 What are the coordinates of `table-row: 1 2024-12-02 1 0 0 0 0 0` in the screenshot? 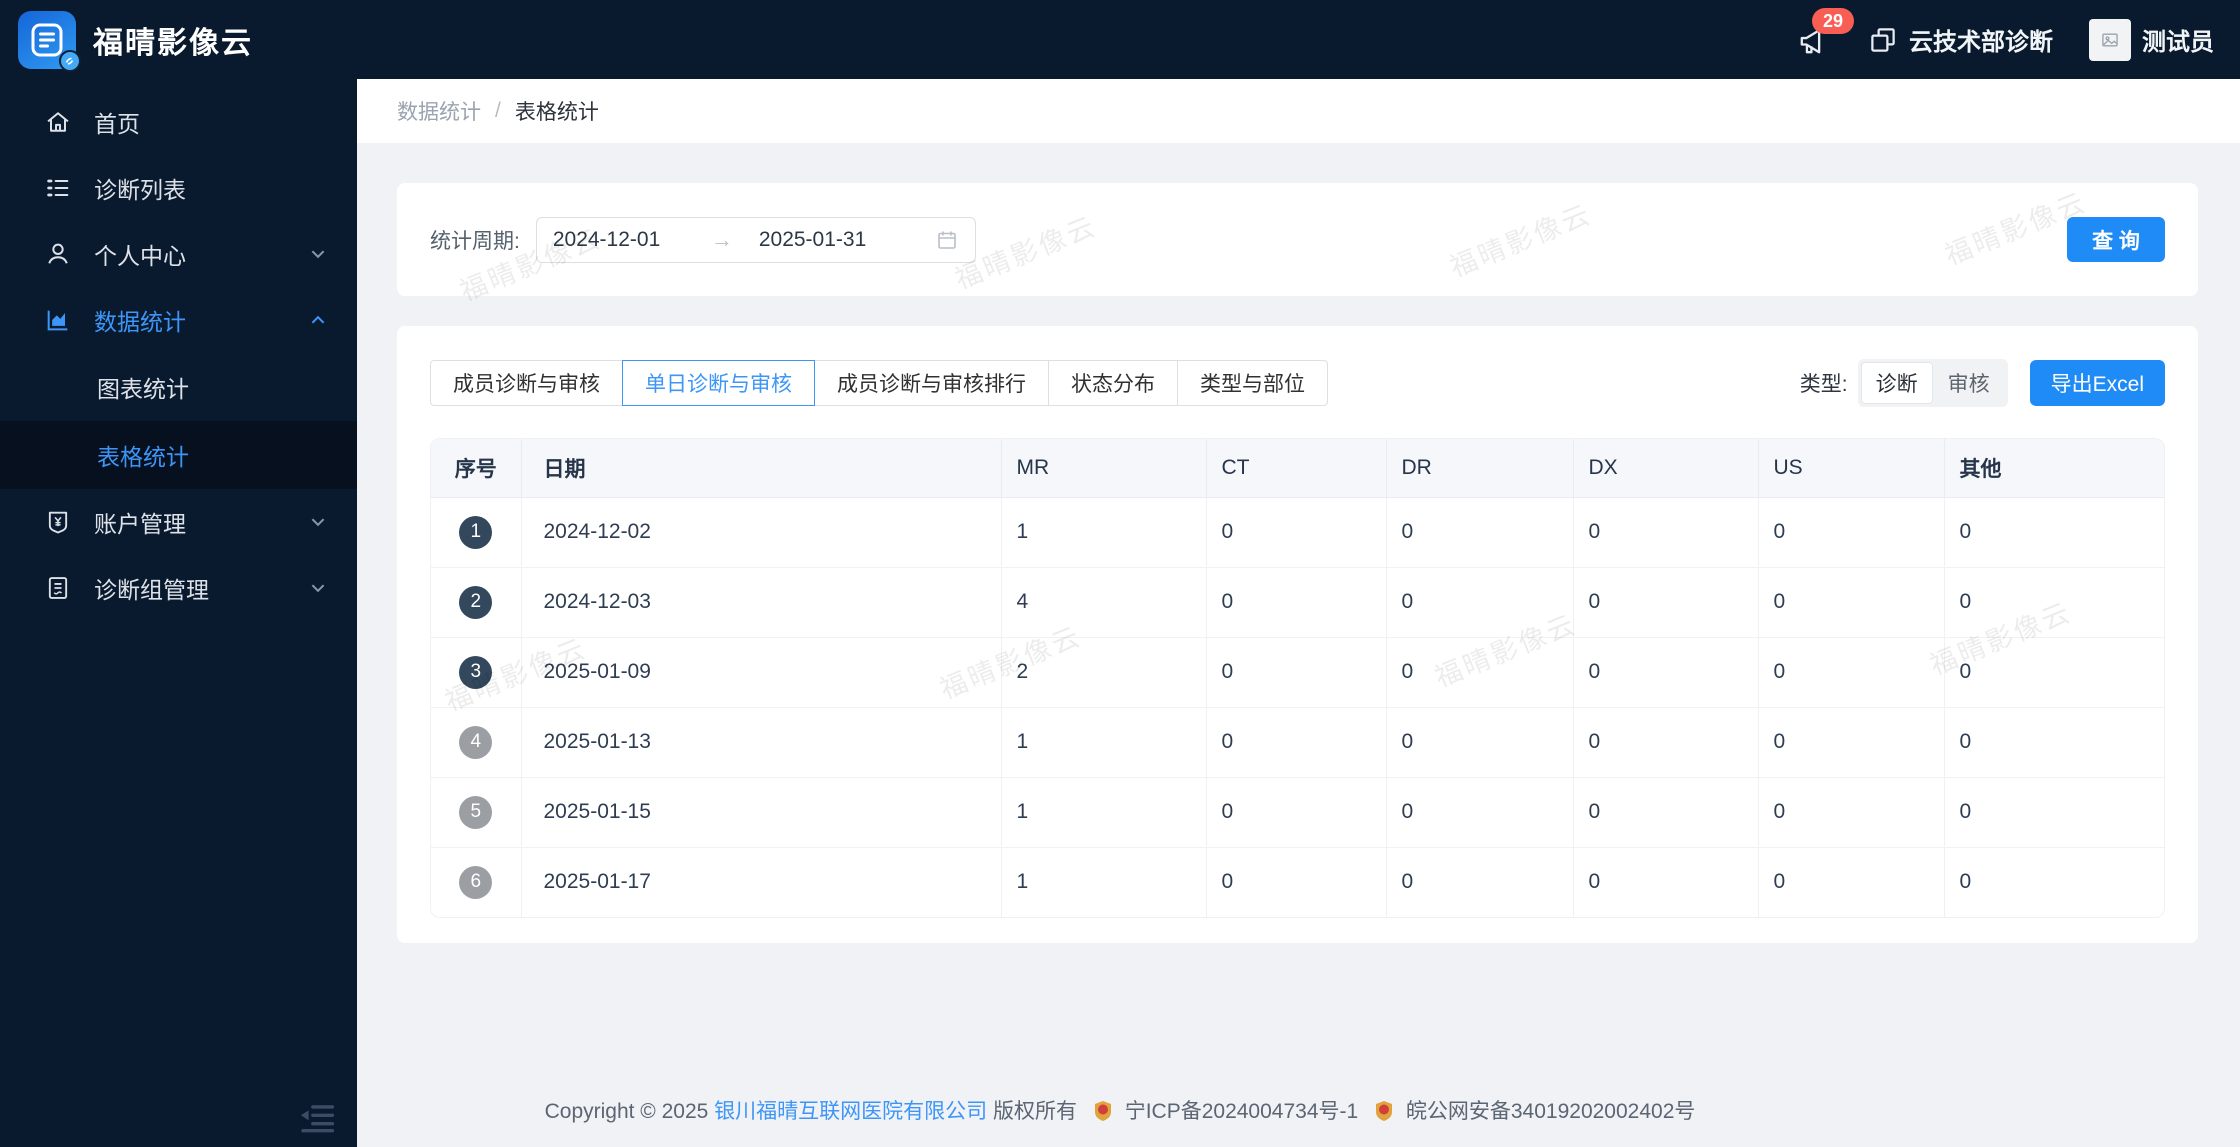 It's located at (1297, 532).